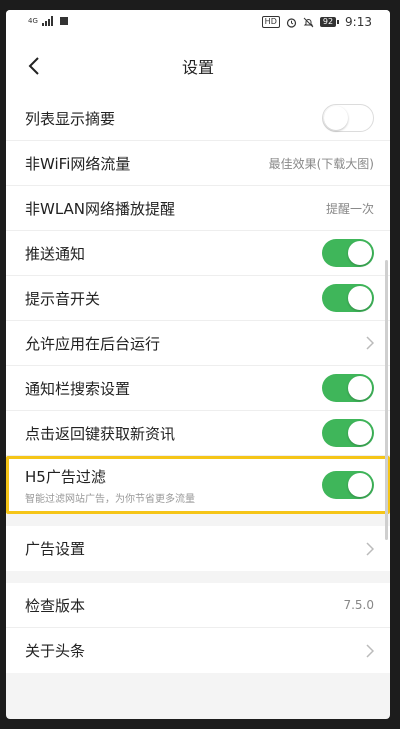 The height and width of the screenshot is (729, 400). What do you see at coordinates (198, 433) in the screenshot?
I see `setting-row-back-refresh: 点击返回键获取新资讯` at bounding box center [198, 433].